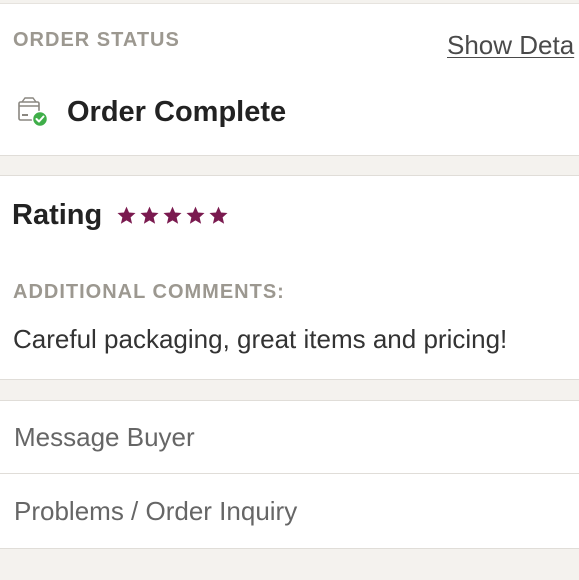 This screenshot has width=579, height=580. What do you see at coordinates (96, 40) in the screenshot?
I see `order-status-label: ORDER STATUS` at bounding box center [96, 40].